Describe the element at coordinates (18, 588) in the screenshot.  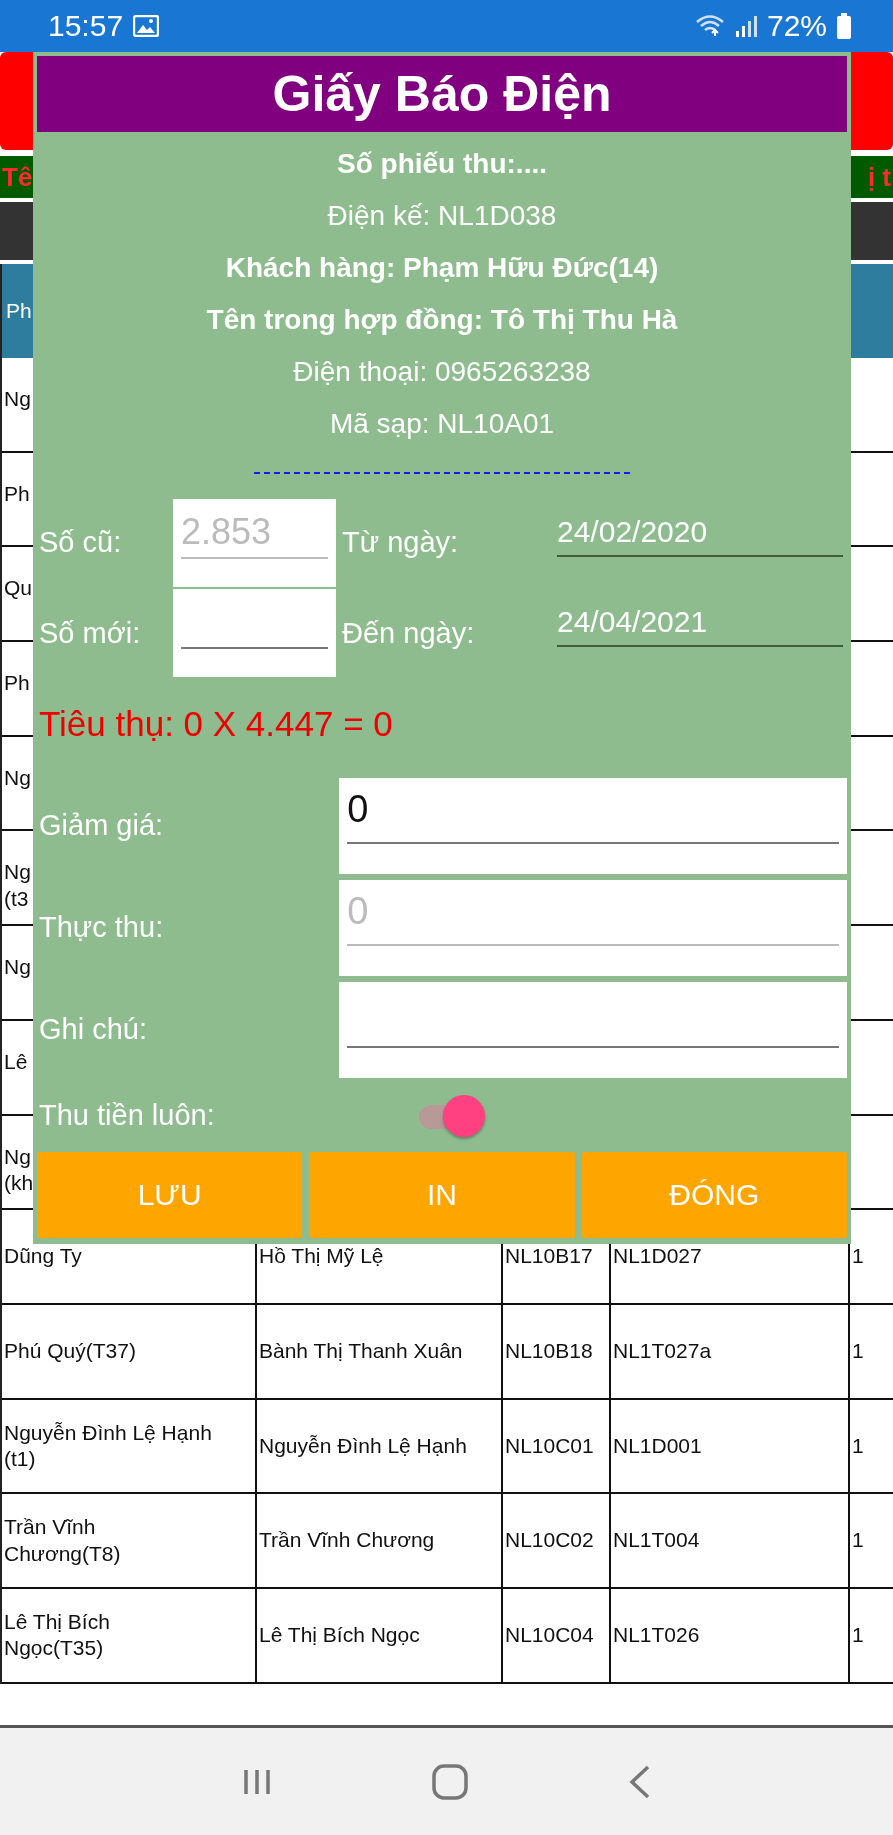
I see `table-cell: Qu` at that location.